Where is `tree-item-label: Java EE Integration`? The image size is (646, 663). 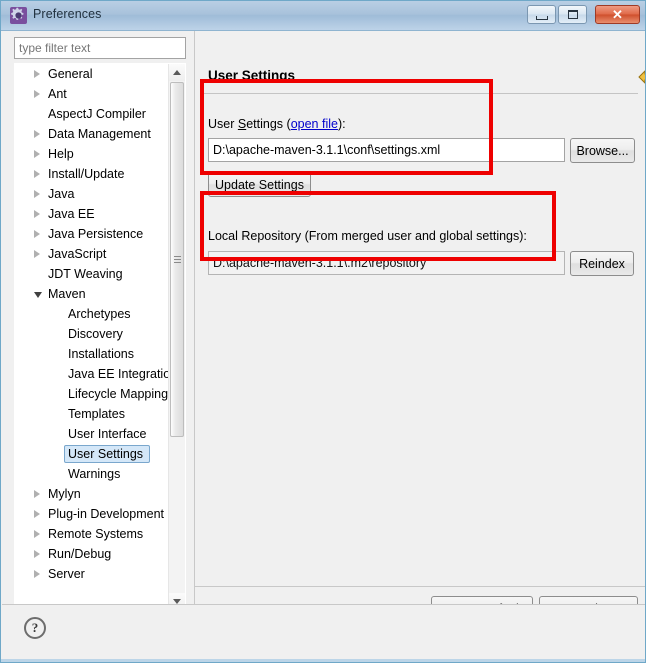 tree-item-label: Java EE Integration is located at coordinates (119, 374).